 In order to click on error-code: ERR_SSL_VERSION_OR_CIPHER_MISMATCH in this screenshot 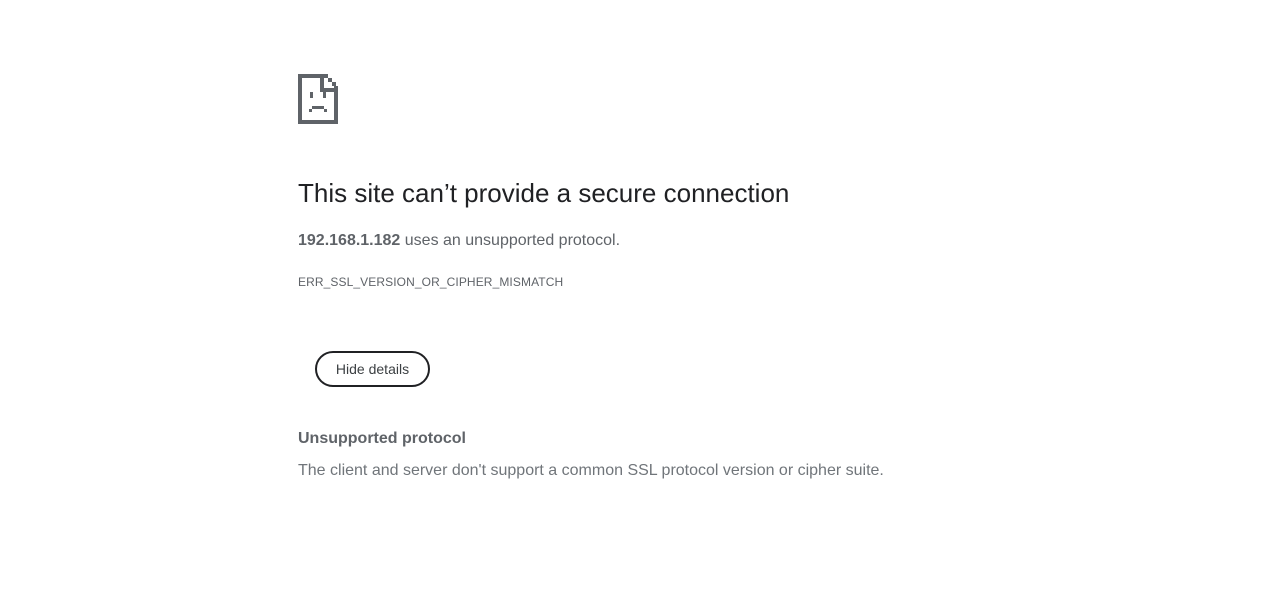, I will do `click(431, 282)`.